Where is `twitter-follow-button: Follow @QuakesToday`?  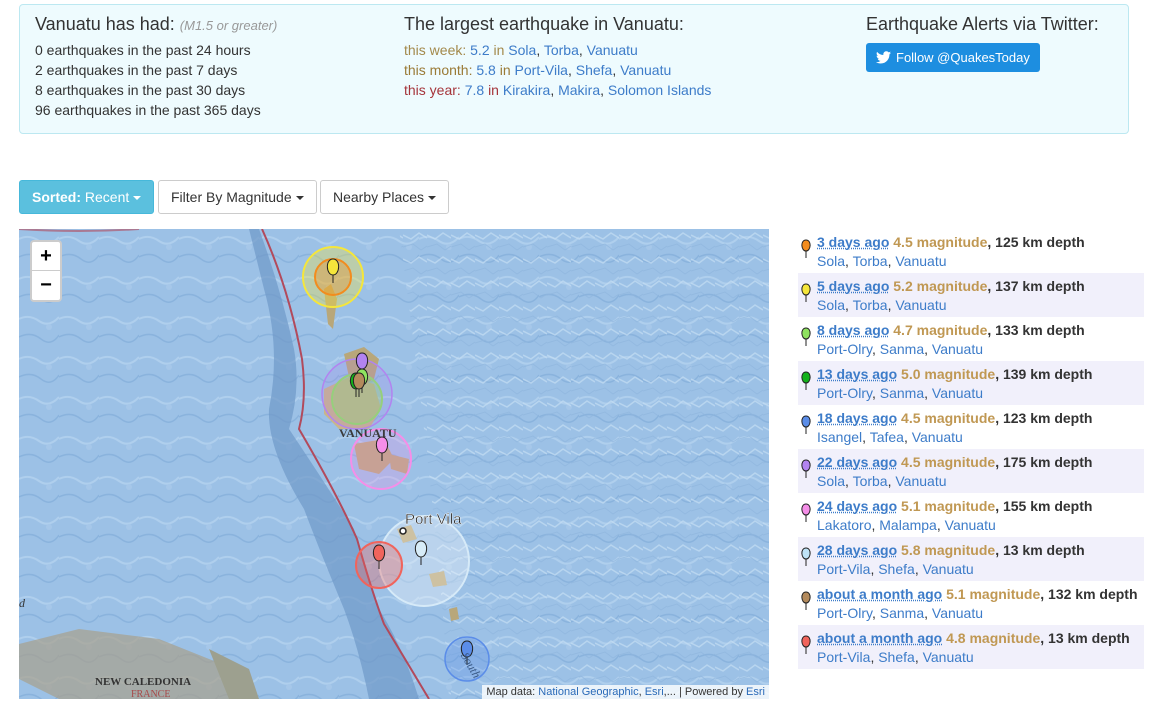 twitter-follow-button: Follow @QuakesToday is located at coordinates (953, 57).